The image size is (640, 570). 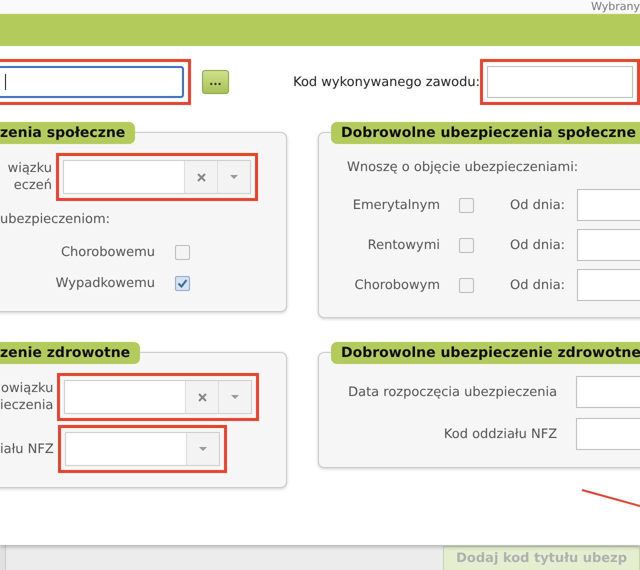 What do you see at coordinates (27, 397) in the screenshot?
I see `field-label: owiązku ieczenia` at bounding box center [27, 397].